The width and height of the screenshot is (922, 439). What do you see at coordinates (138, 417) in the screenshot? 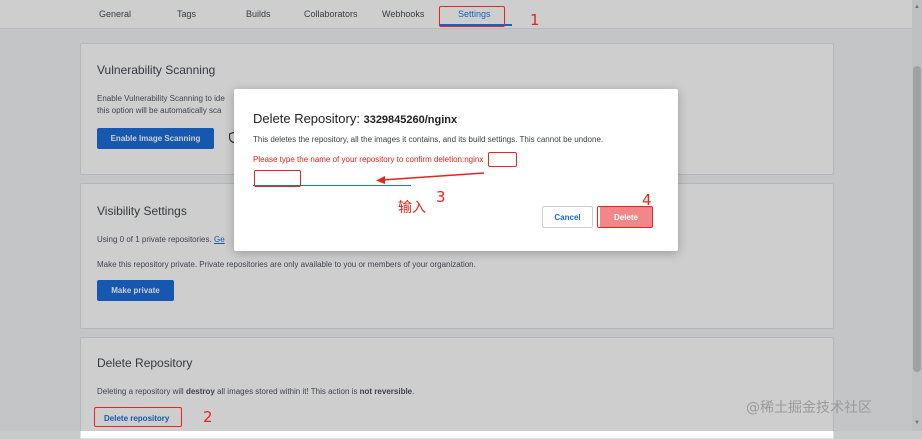
I see `delete-repository-button-highlight` at bounding box center [138, 417].